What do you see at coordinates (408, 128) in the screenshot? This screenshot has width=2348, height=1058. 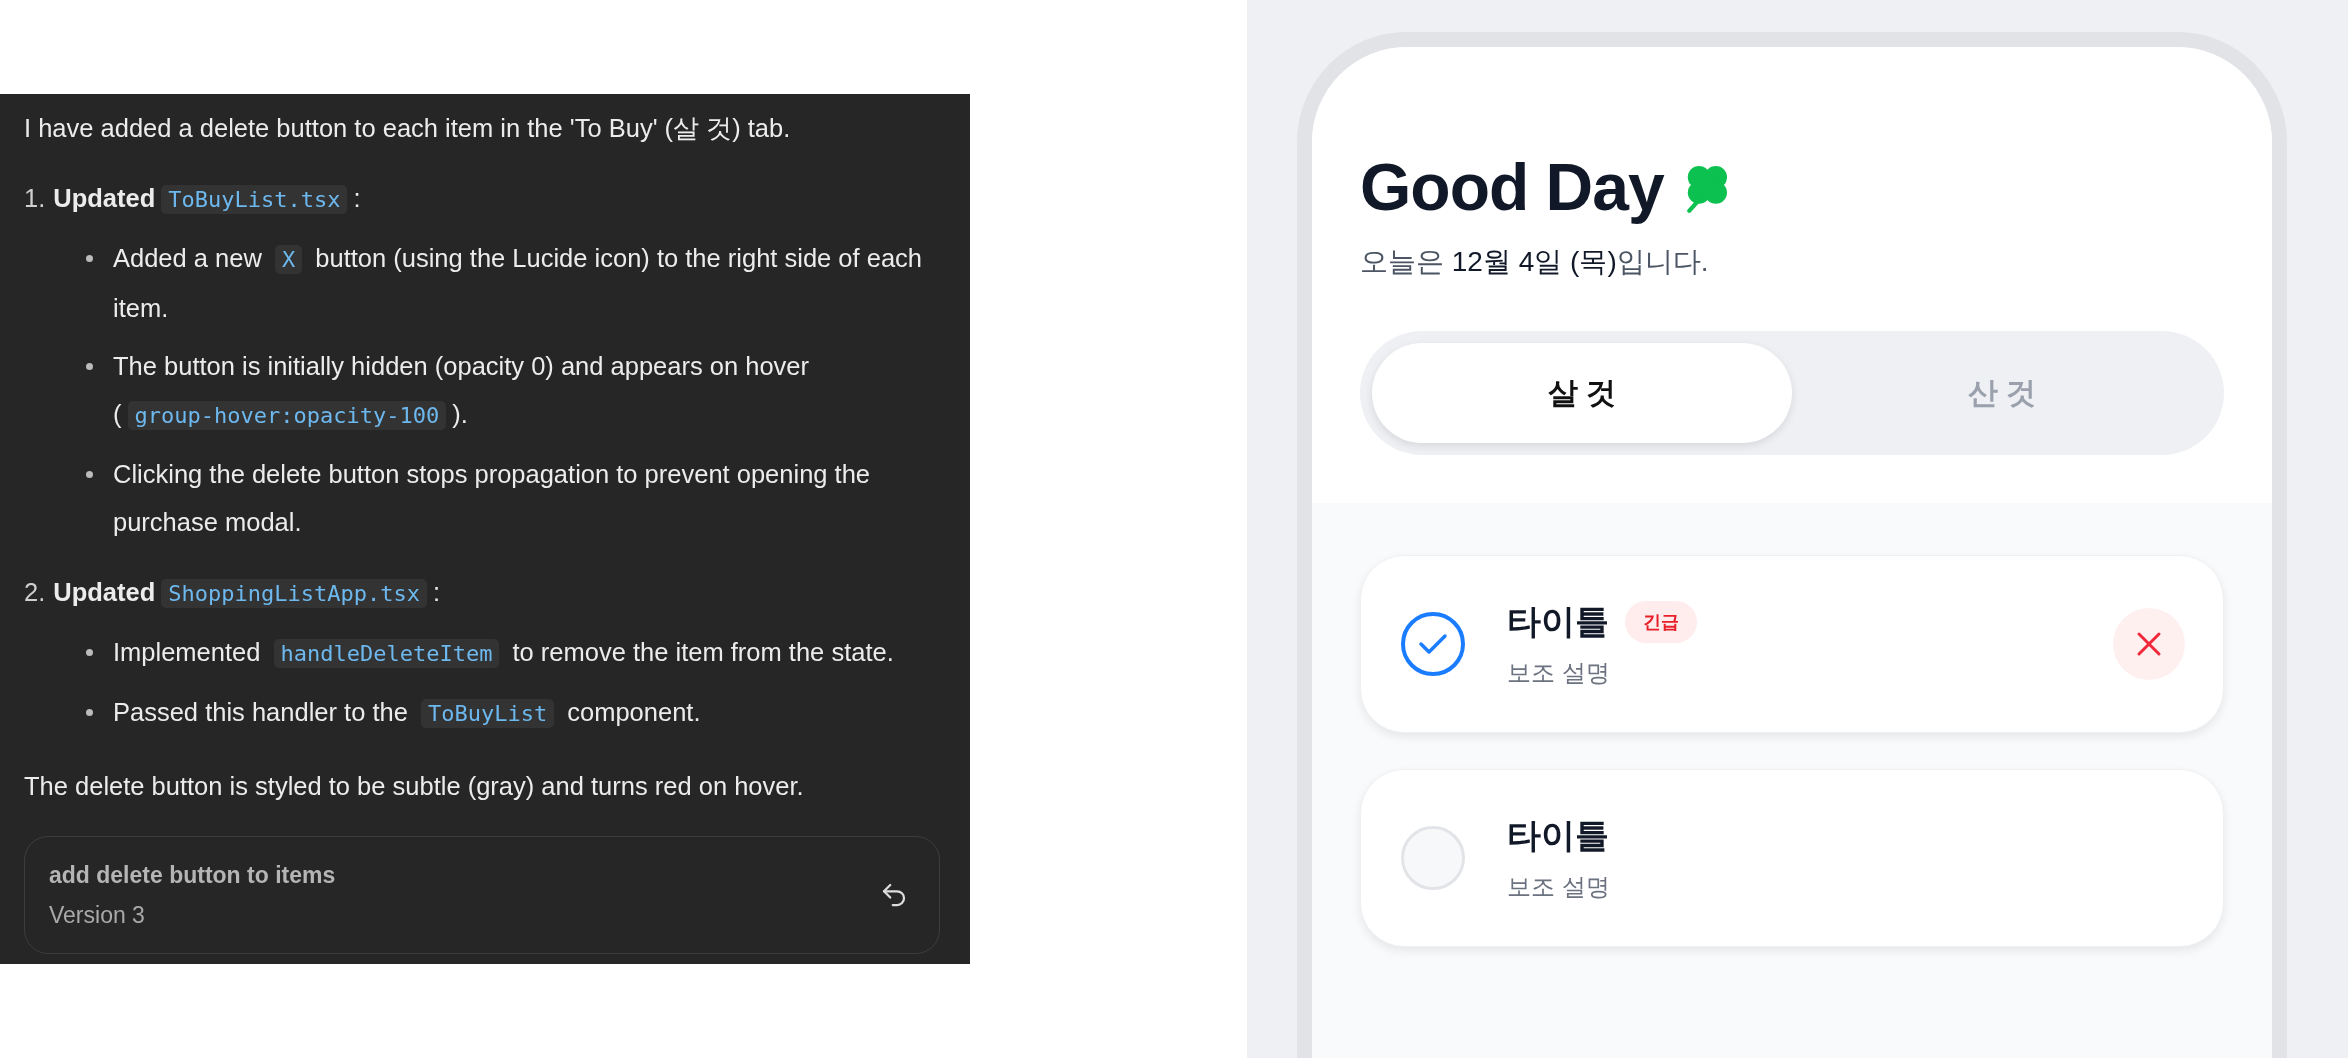 I see `message-text: I have added a delete button to each item in the 'To Buy' (살 것) tab.` at bounding box center [408, 128].